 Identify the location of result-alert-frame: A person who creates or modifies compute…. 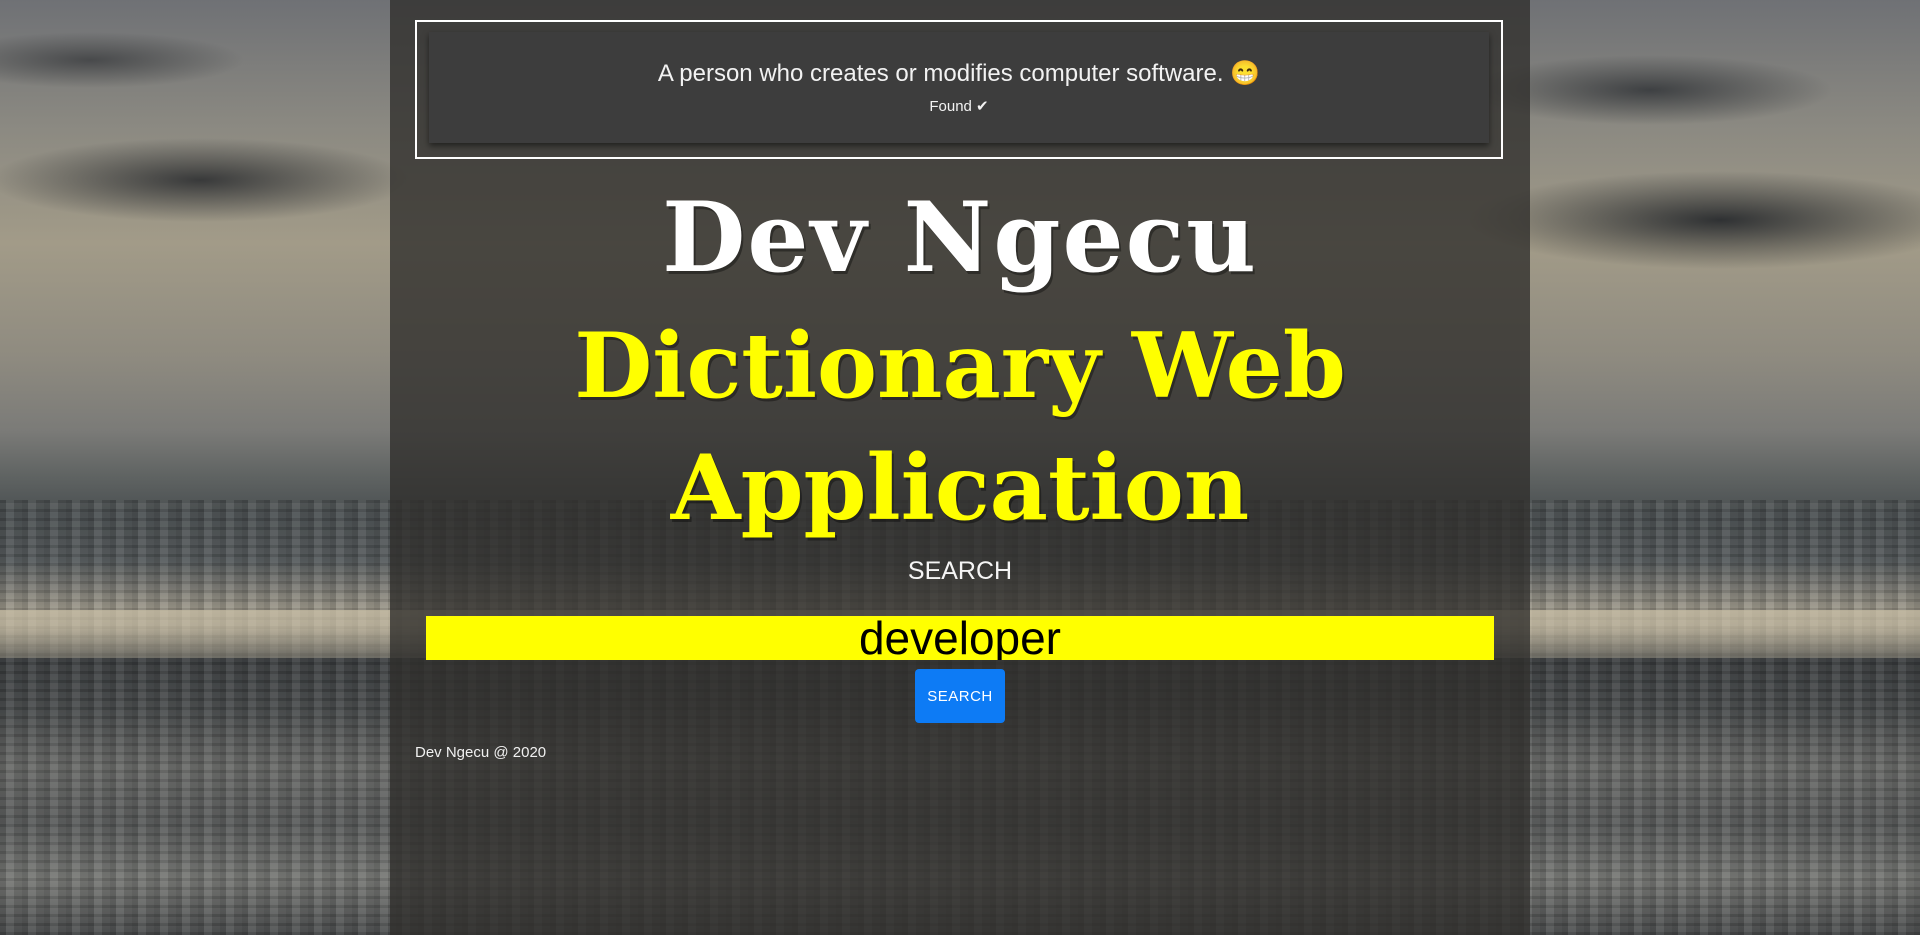
(959, 89).